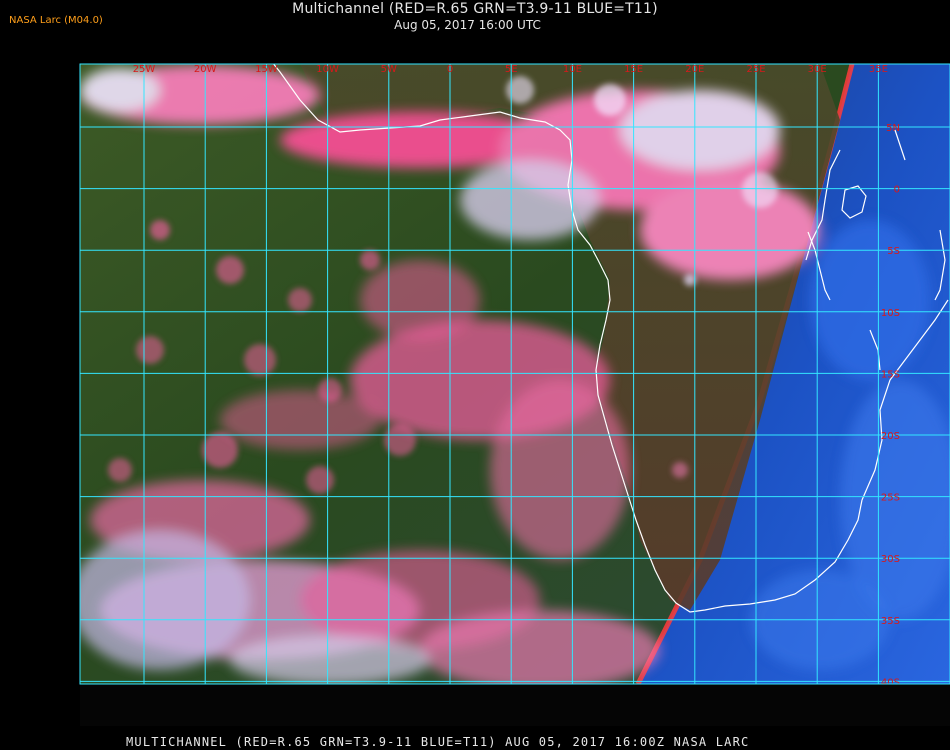 The image size is (950, 750). Describe the element at coordinates (389, 69) in the screenshot. I see `lon-label-5w: 5W` at that location.